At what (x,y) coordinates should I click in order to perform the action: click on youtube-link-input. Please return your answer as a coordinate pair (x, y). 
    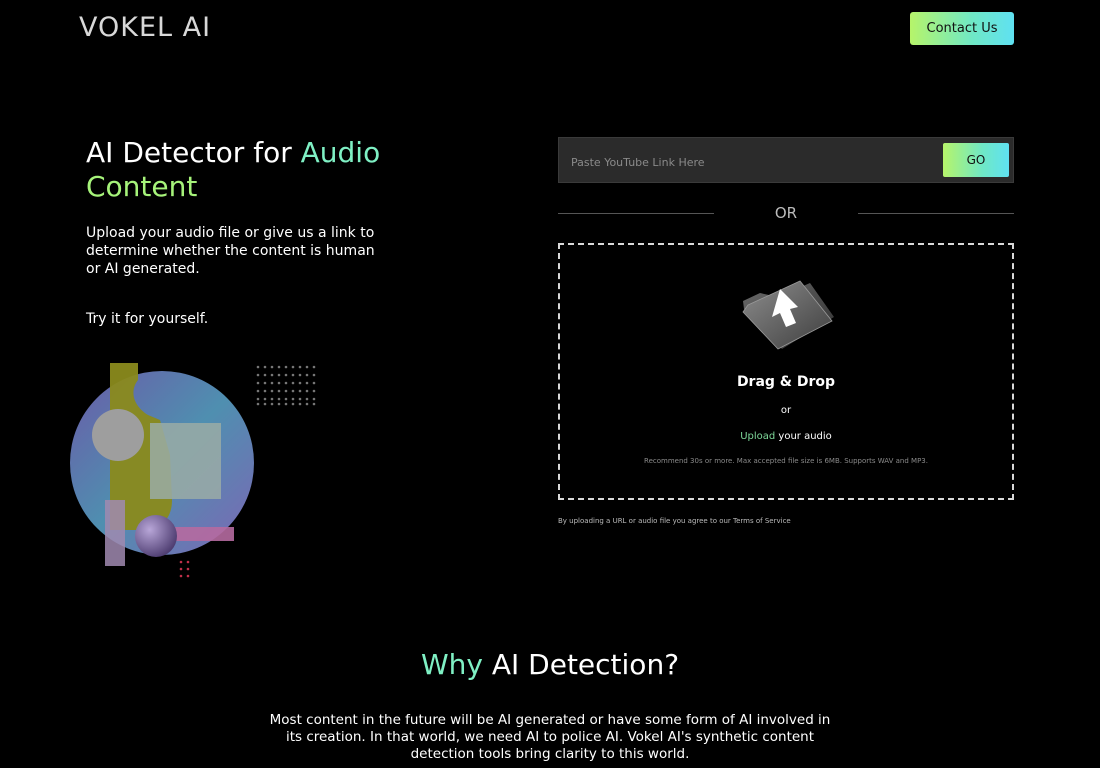
    Looking at the image, I should click on (753, 162).